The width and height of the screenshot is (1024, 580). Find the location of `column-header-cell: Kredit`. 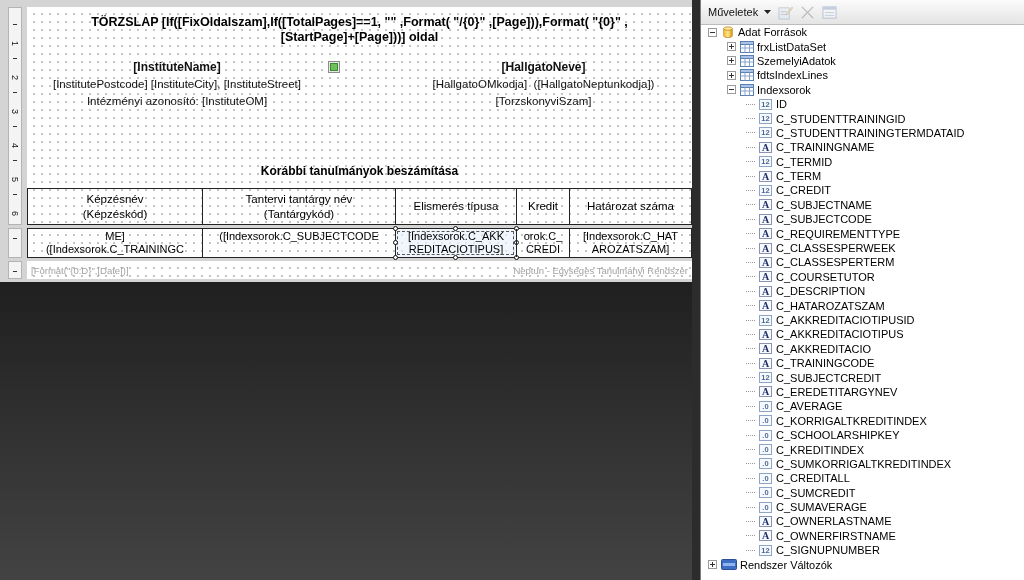

column-header-cell: Kredit is located at coordinates (542, 206).